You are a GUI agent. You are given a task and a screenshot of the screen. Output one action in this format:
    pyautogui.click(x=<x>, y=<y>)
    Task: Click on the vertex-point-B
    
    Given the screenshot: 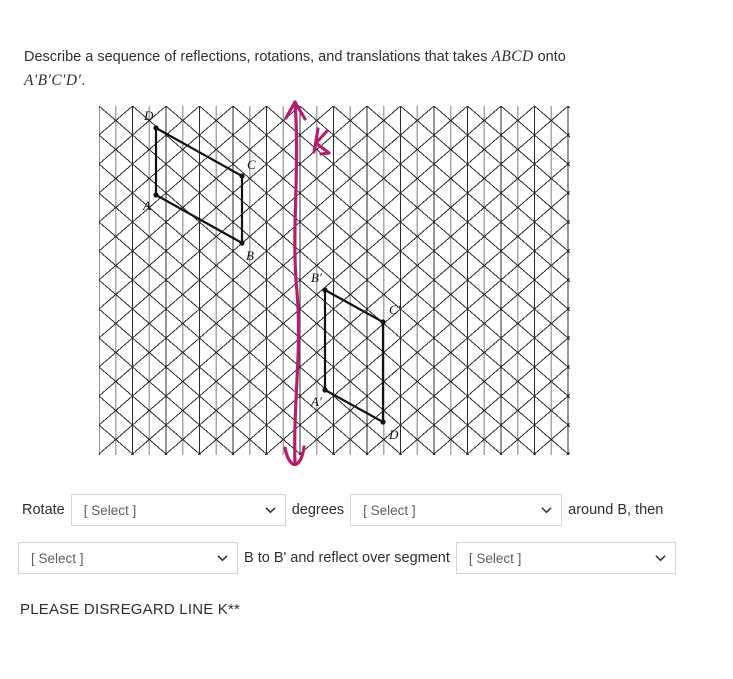 What is the action you would take?
    pyautogui.click(x=242, y=243)
    